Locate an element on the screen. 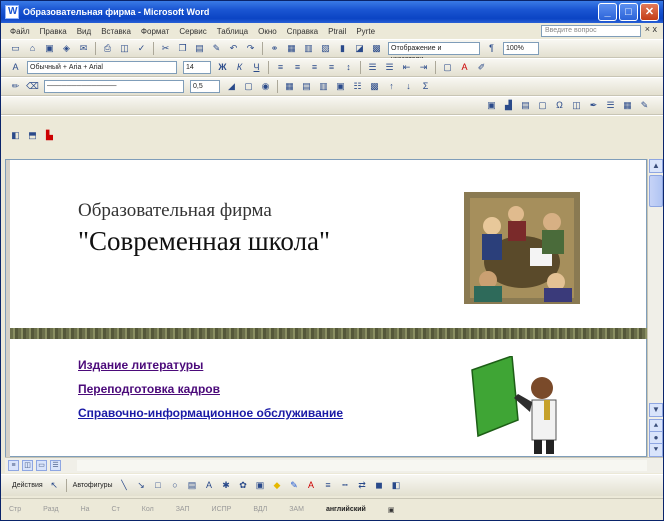 The width and height of the screenshot is (664, 521). menu-file: Файл is located at coordinates (20, 31).